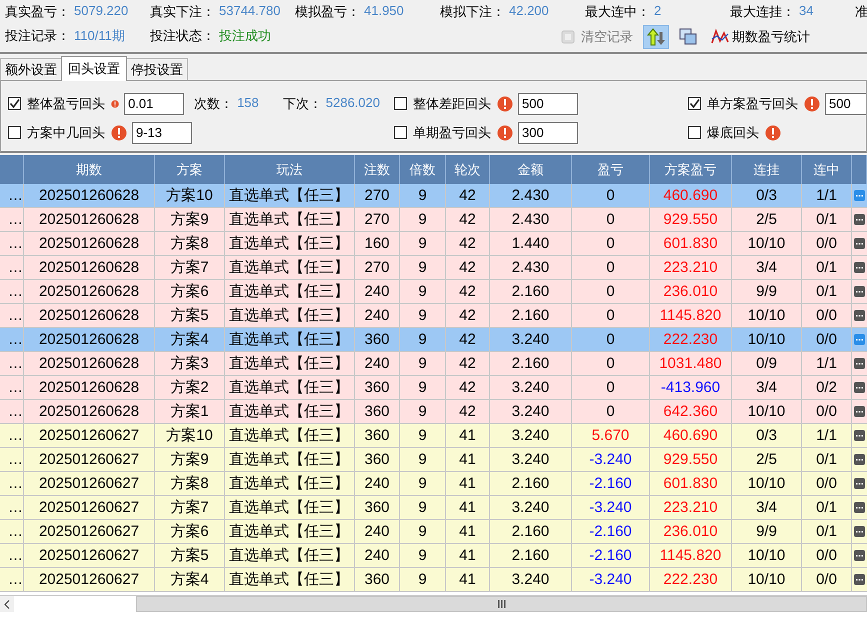 The width and height of the screenshot is (867, 617). I want to click on table-cell: 460.690, so click(690, 435).